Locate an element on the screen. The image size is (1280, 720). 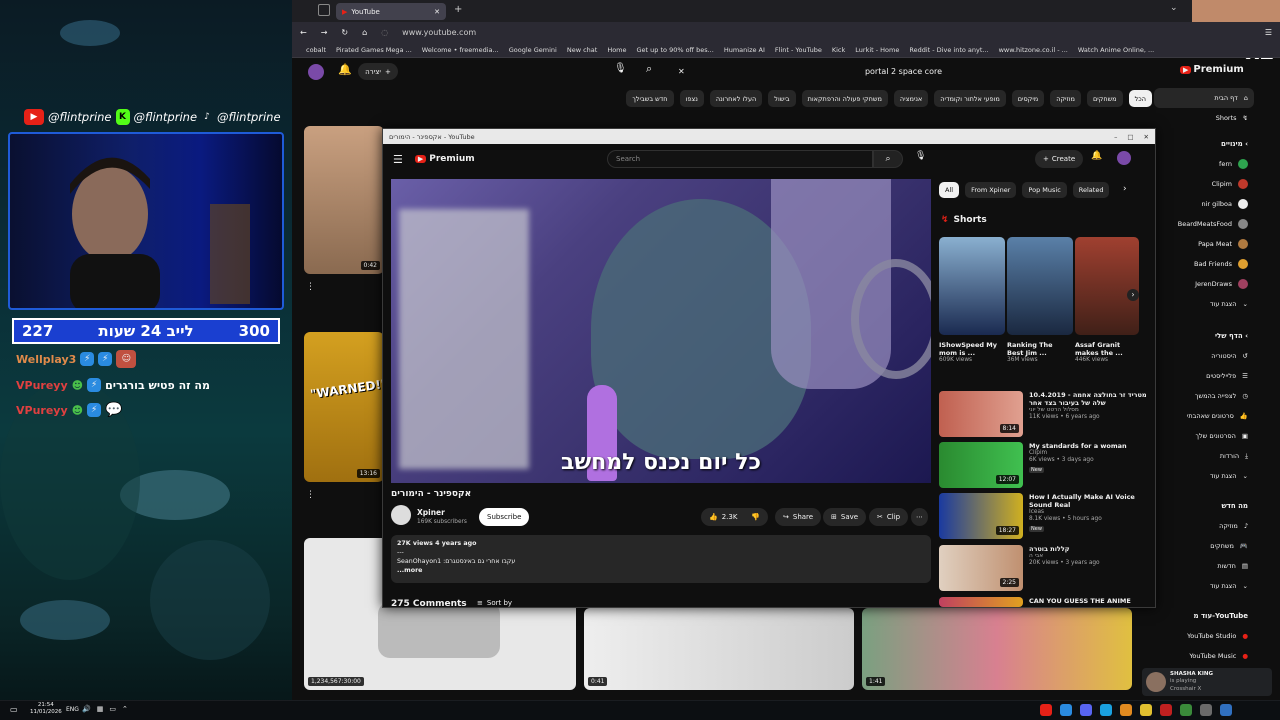
search-button: ⌕ is located at coordinates (888, 159).